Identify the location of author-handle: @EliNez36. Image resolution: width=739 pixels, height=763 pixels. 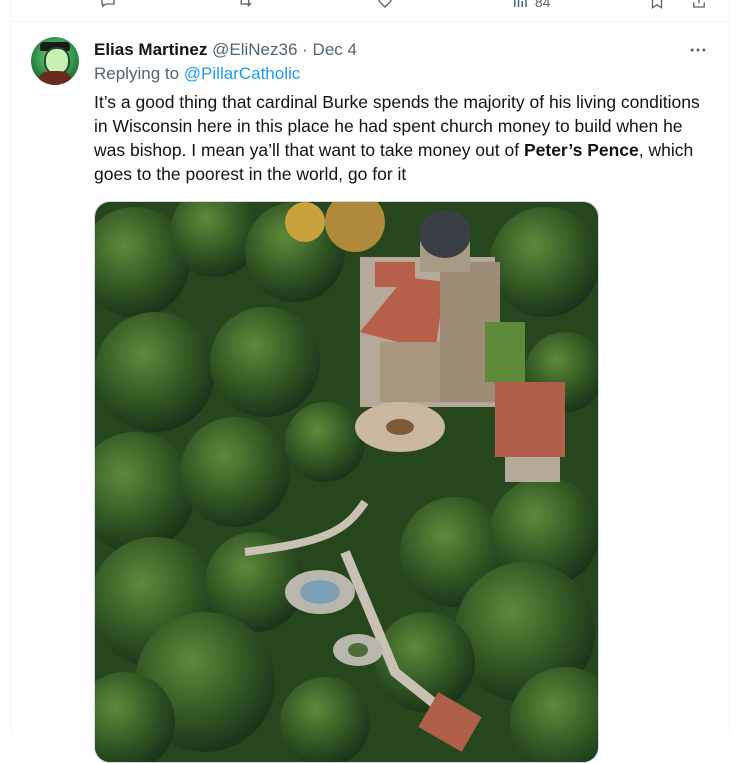
(254, 49).